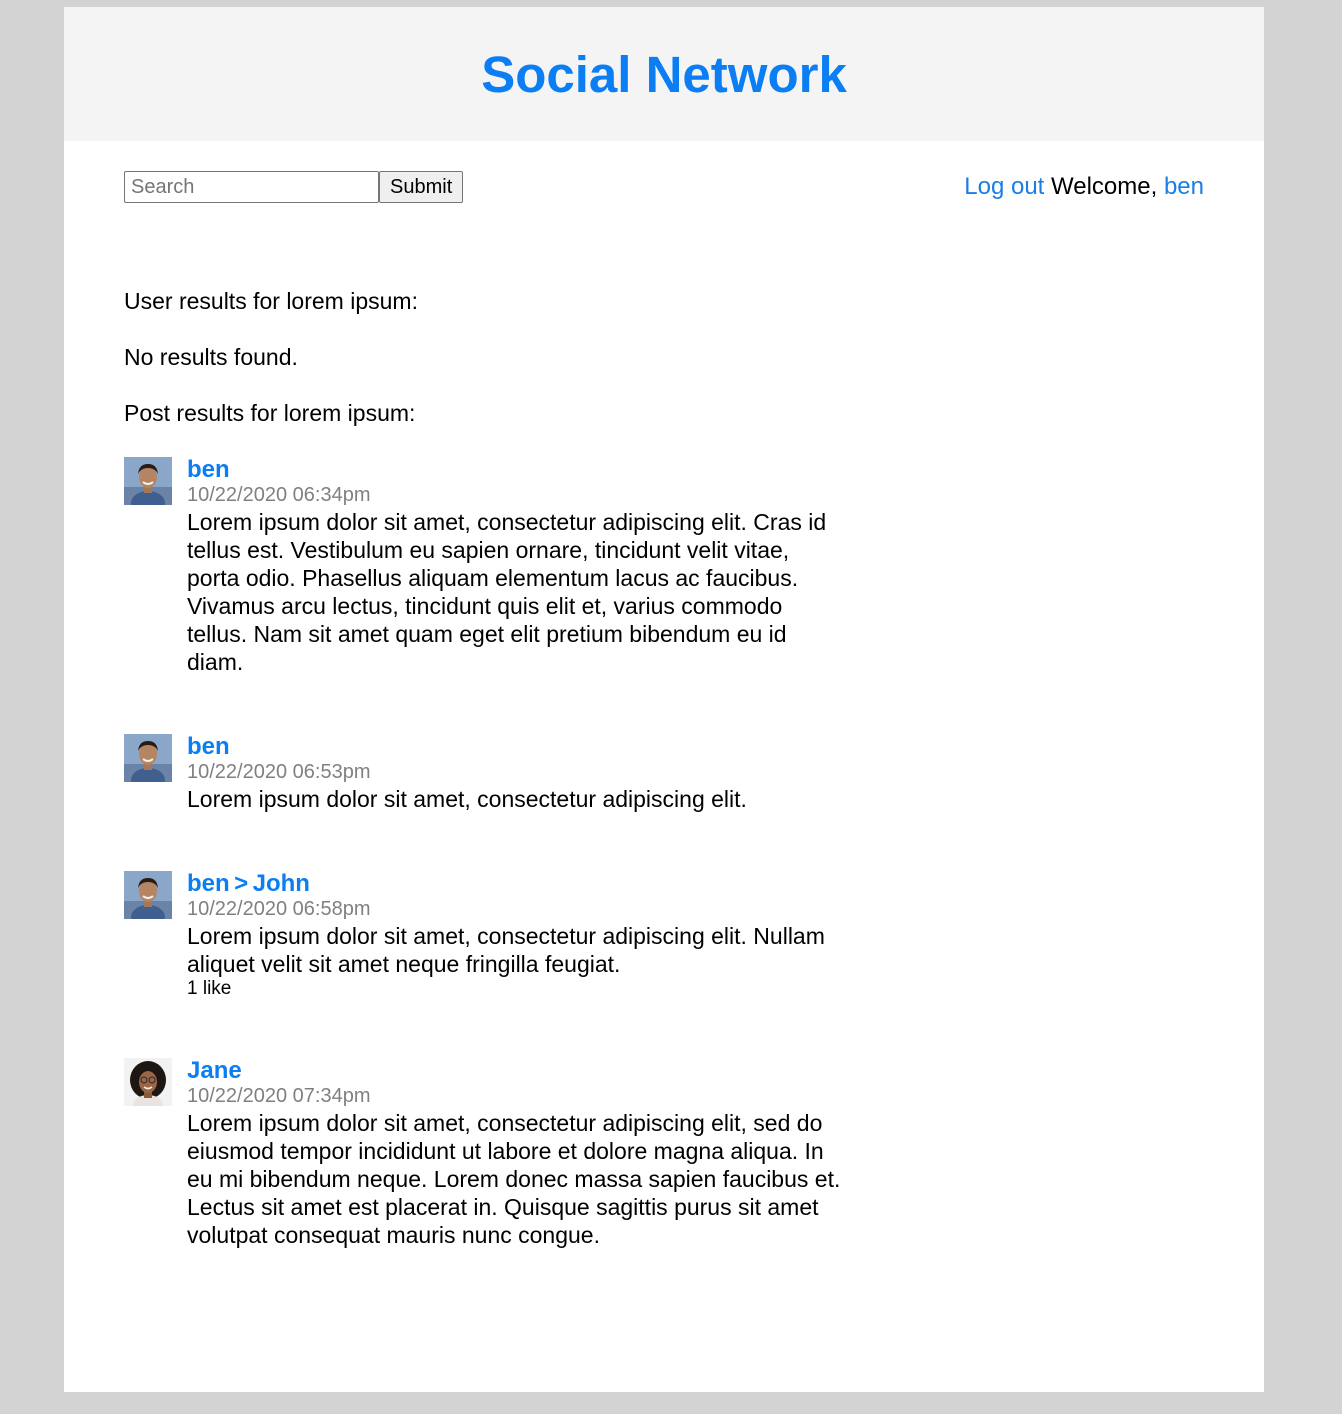 The width and height of the screenshot is (1342, 1414). I want to click on current-user-link: ben, so click(1184, 186).